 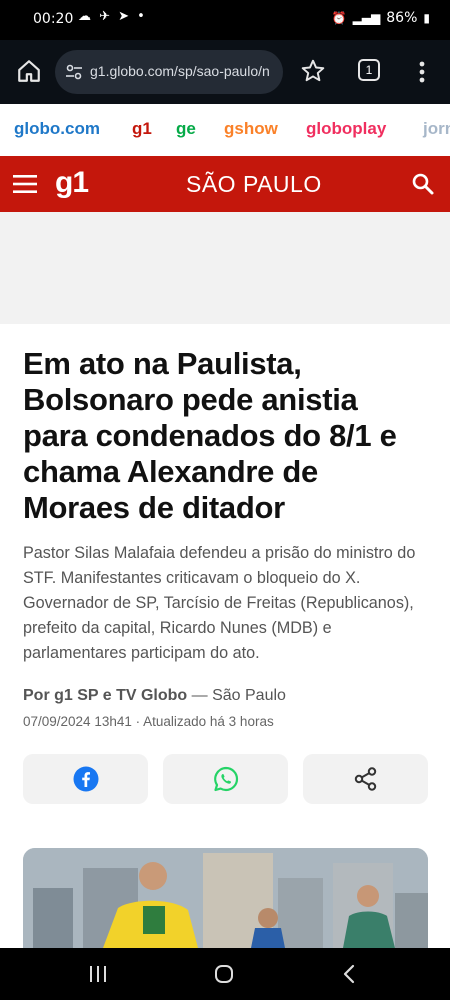 What do you see at coordinates (313, 71) in the screenshot?
I see `bookmark-star-icon` at bounding box center [313, 71].